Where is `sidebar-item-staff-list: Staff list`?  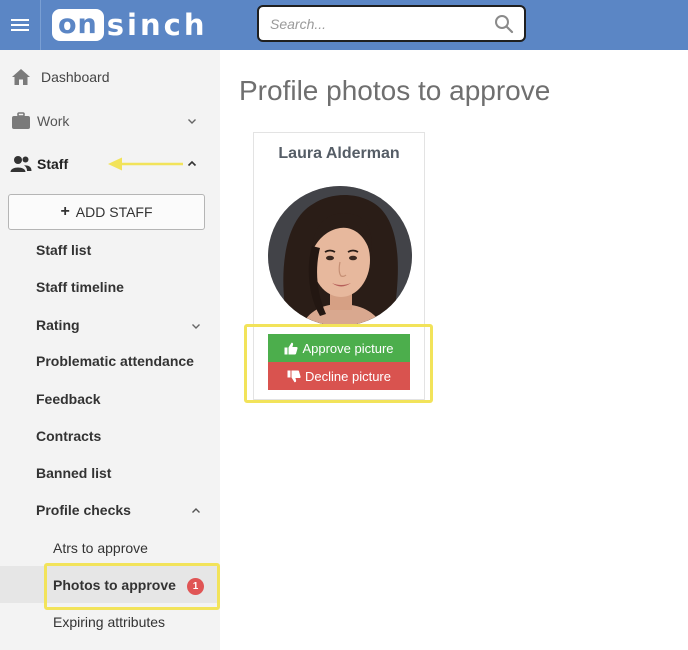 sidebar-item-staff-list: Staff list is located at coordinates (63, 250).